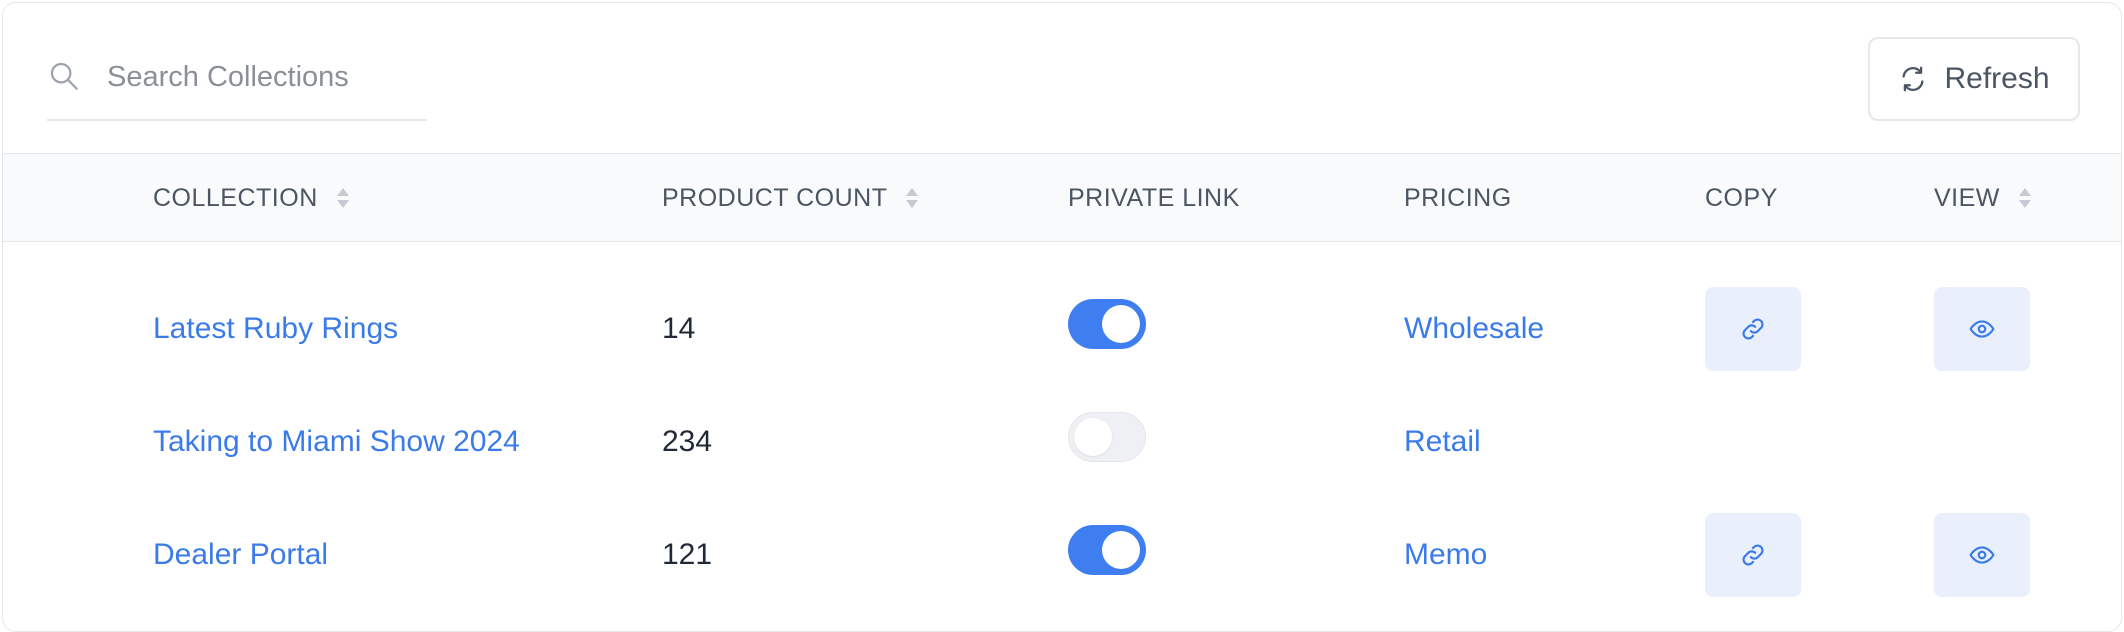 The width and height of the screenshot is (2124, 632). I want to click on column-header-product-count: PRODUCT COUNT, so click(790, 198).